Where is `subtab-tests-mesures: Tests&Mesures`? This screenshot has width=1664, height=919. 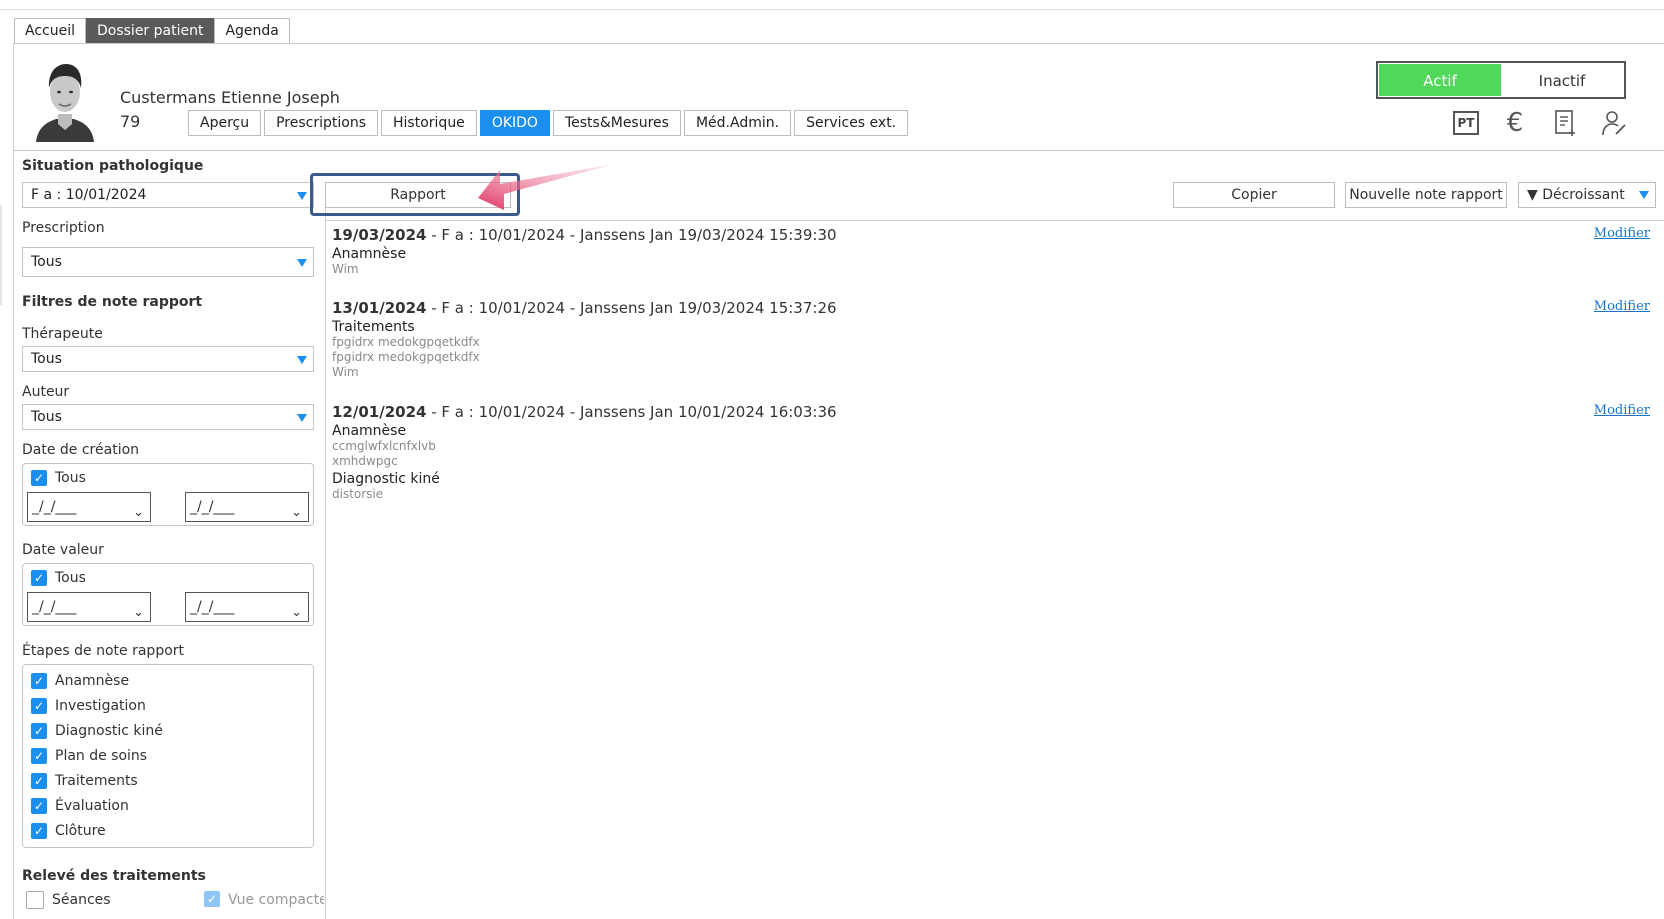 subtab-tests-mesures: Tests&Mesures is located at coordinates (616, 123).